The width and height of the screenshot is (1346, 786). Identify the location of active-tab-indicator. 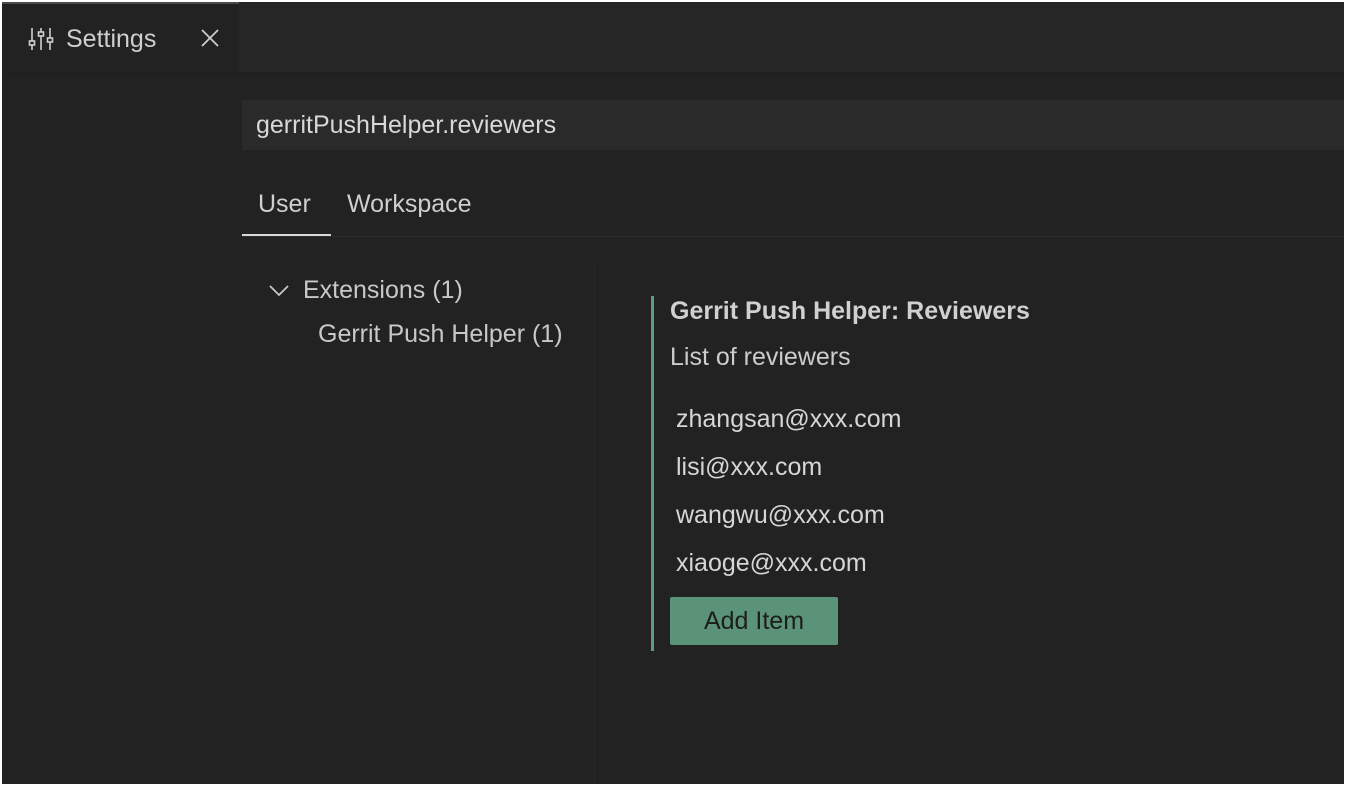
(286, 235).